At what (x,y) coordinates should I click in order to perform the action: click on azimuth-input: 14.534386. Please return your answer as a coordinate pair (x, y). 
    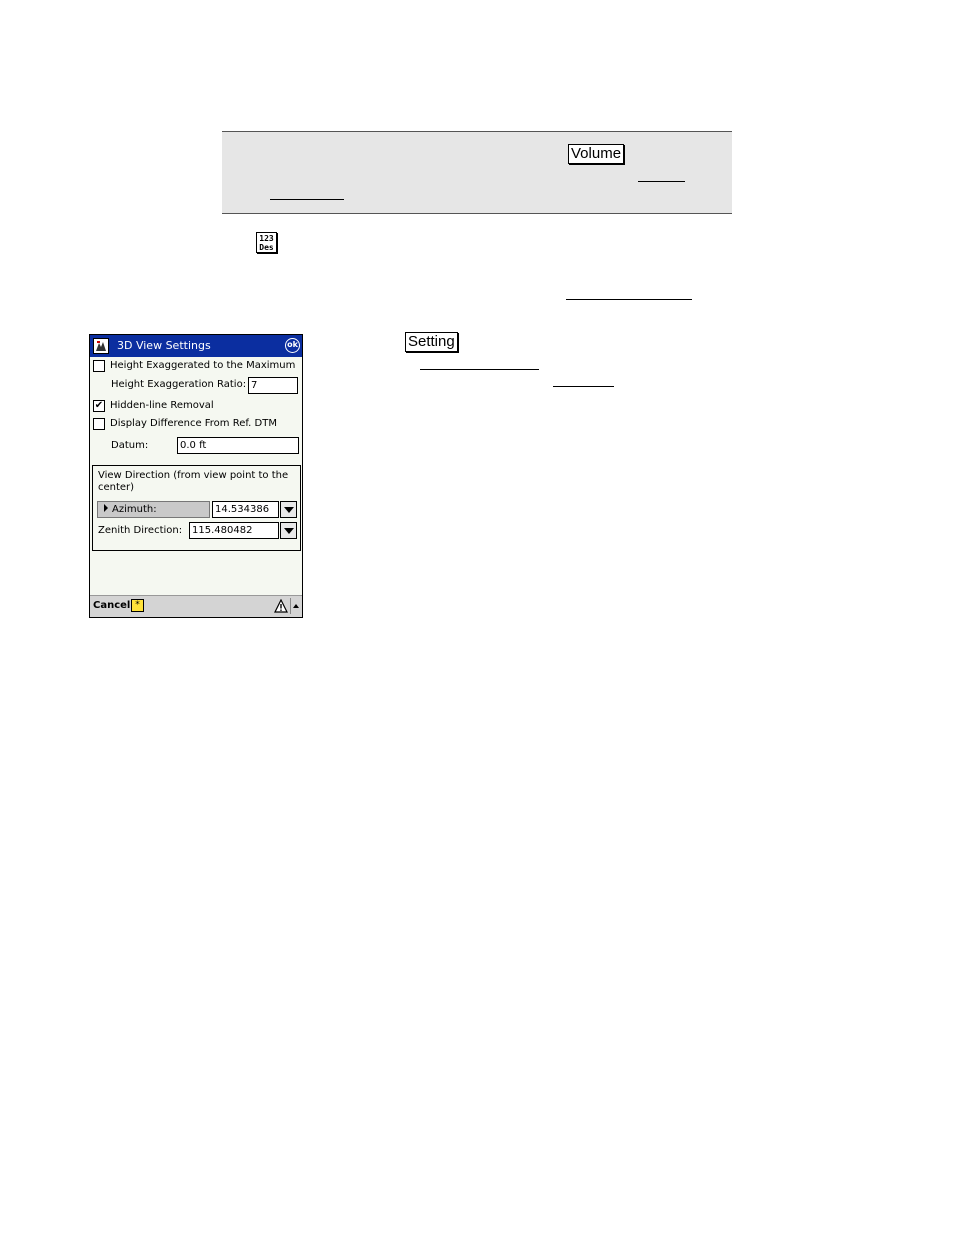
    Looking at the image, I should click on (245, 509).